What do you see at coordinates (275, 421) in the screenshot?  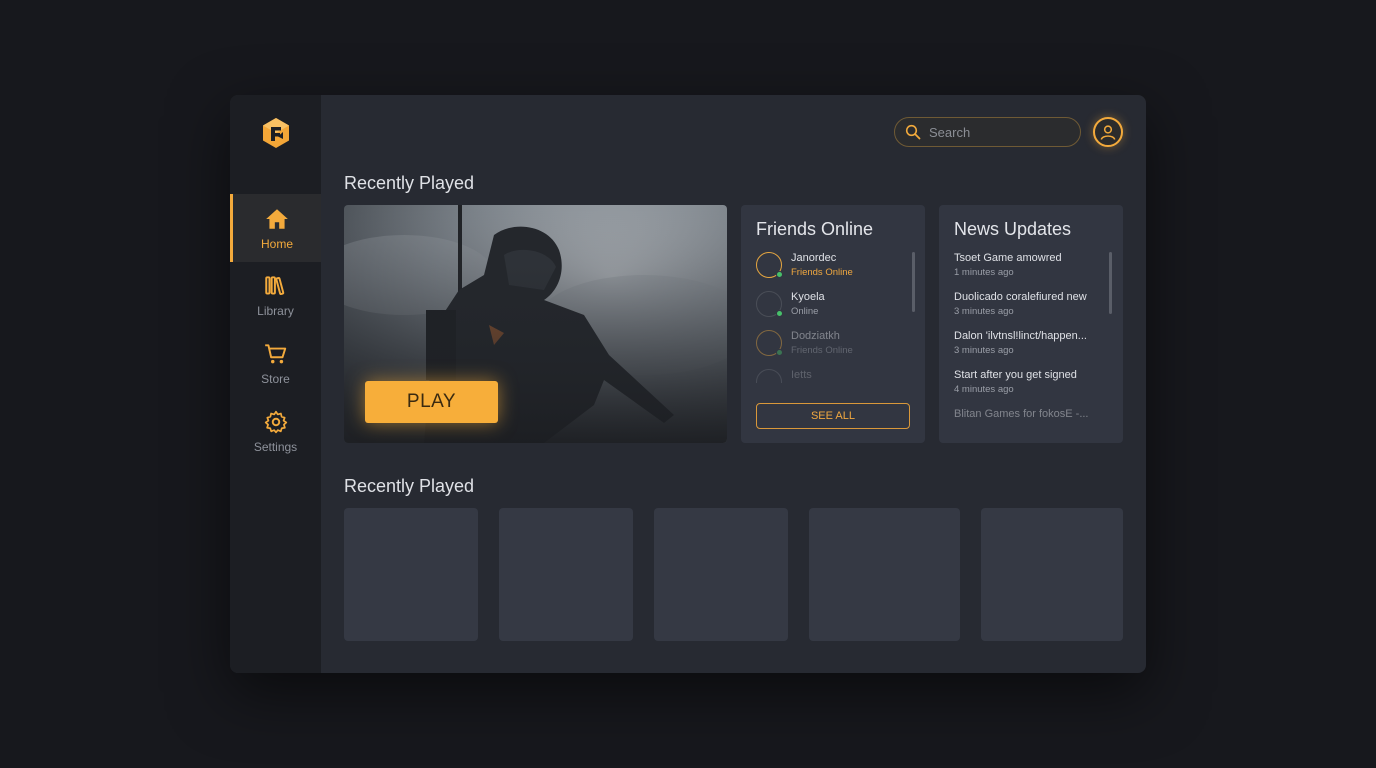 I see `gear-icon` at bounding box center [275, 421].